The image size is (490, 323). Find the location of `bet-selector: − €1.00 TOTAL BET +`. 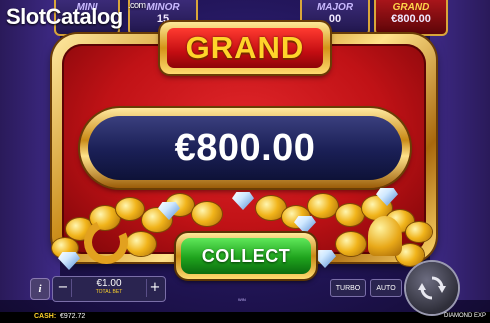

bet-selector: − €1.00 TOTAL BET + is located at coordinates (109, 289).